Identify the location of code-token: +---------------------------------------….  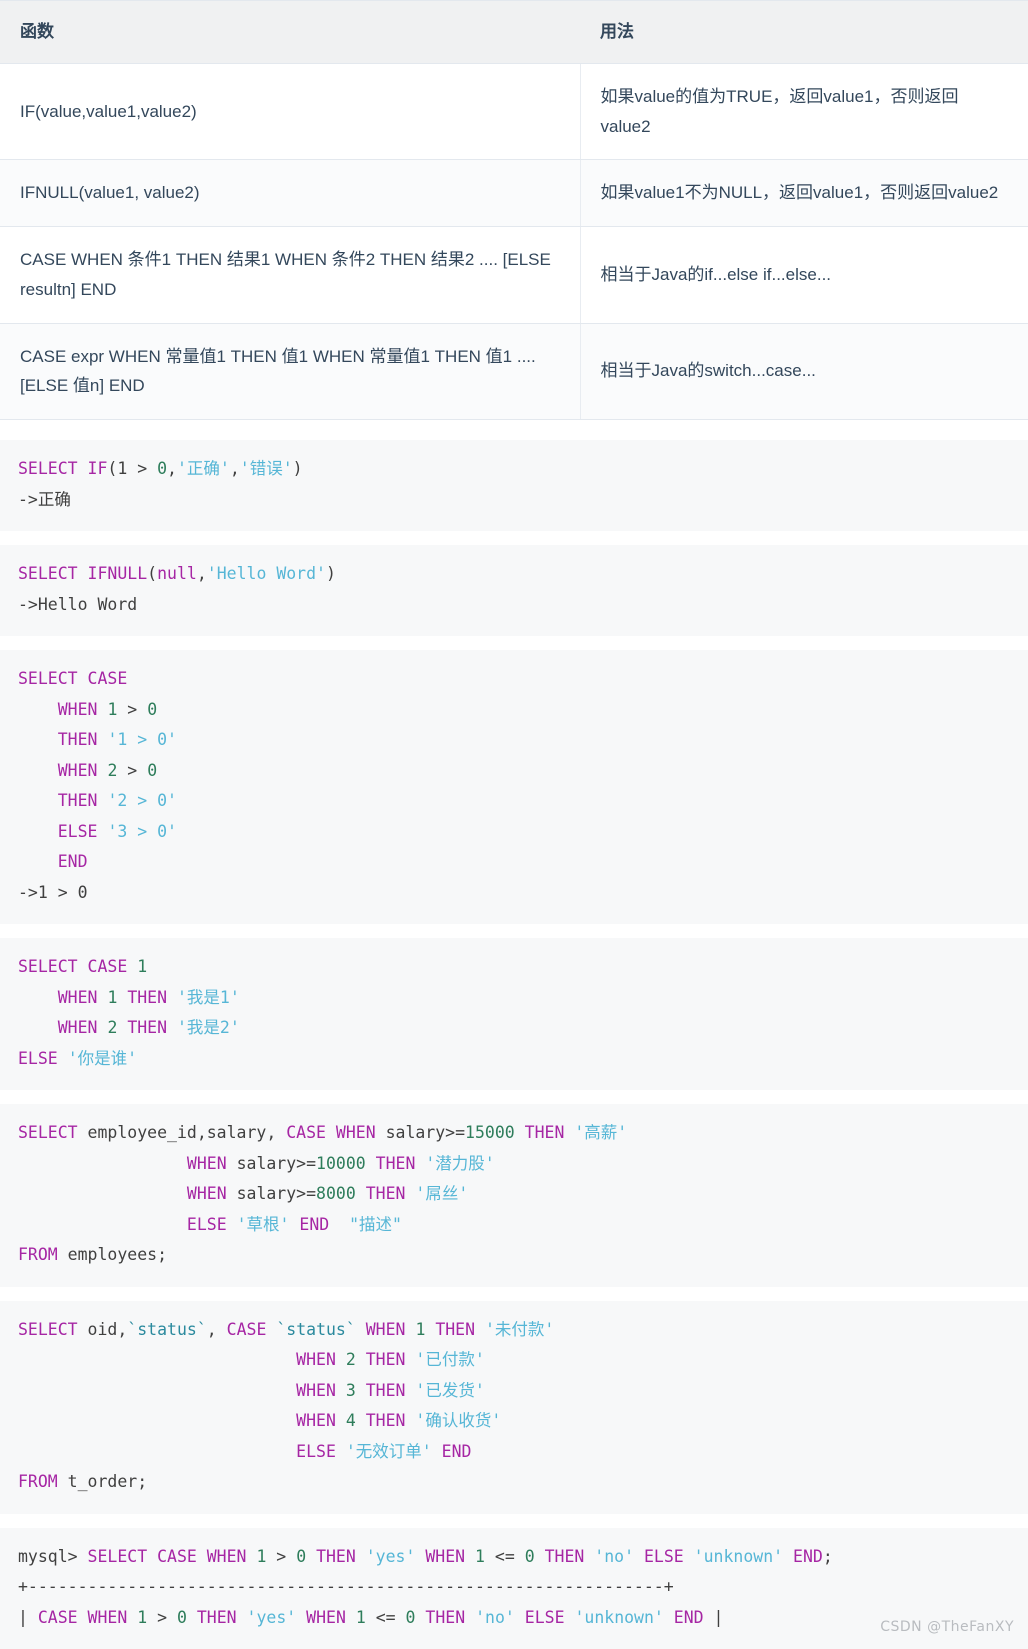
(346, 1587).